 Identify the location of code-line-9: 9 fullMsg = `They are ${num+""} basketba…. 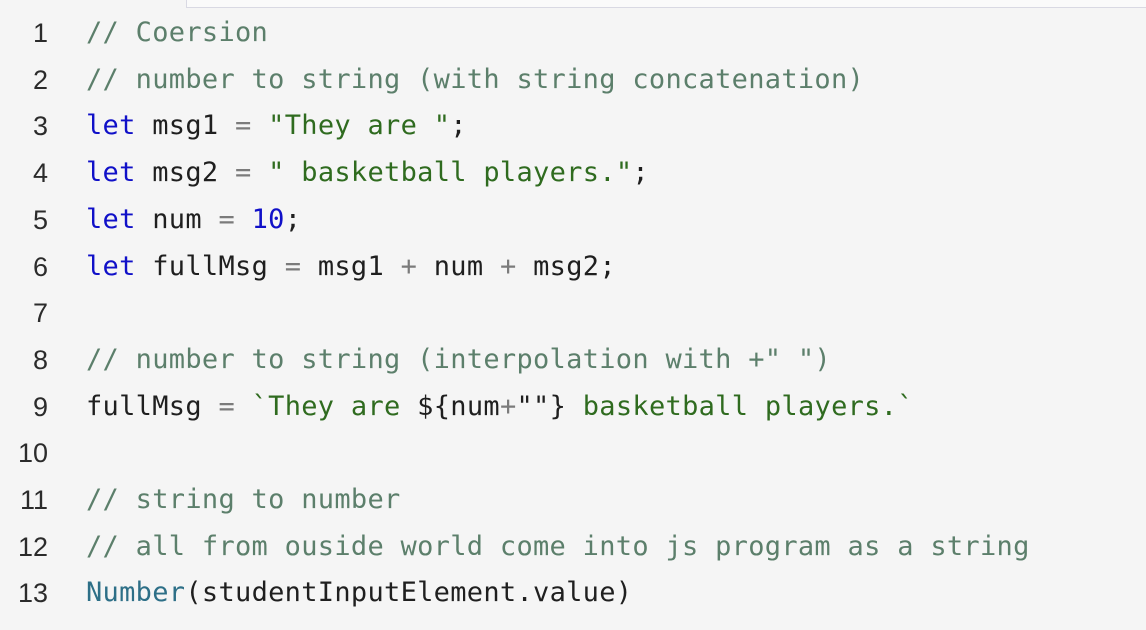
(573, 407).